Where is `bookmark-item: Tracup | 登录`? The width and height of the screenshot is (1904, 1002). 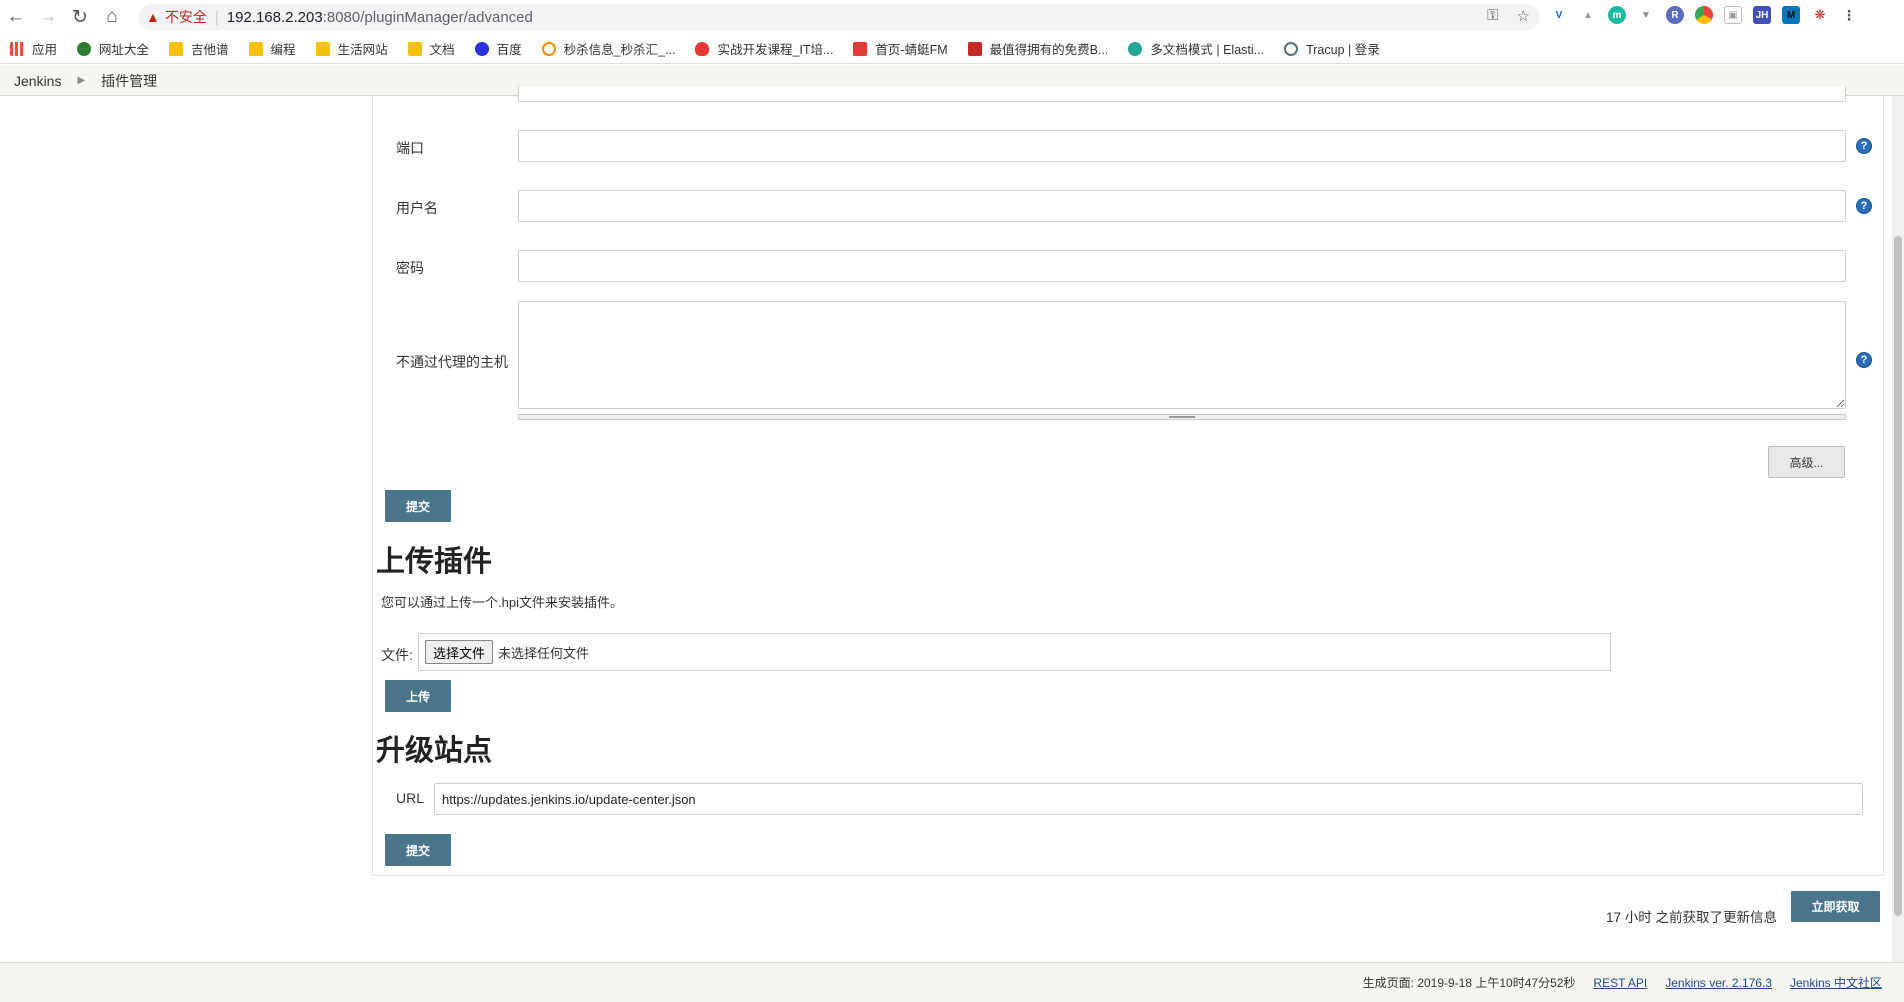
bookmark-item: Tracup | 登录 is located at coordinates (1332, 48).